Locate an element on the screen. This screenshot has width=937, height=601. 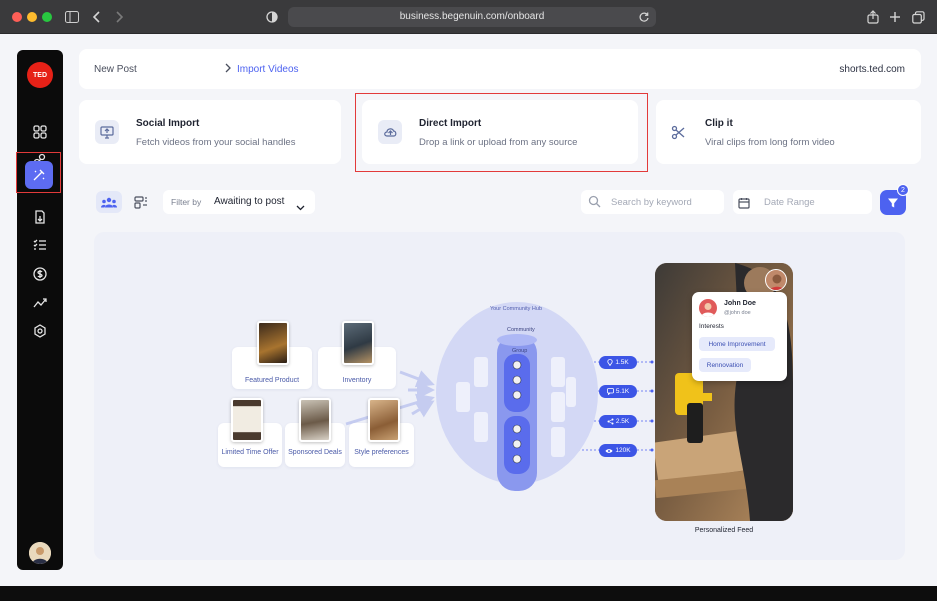
users-icon is located at coordinates (109, 202).